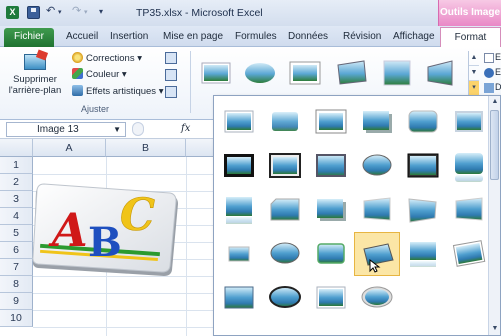  What do you see at coordinates (171, 92) in the screenshot?
I see `reset-picture-icon` at bounding box center [171, 92].